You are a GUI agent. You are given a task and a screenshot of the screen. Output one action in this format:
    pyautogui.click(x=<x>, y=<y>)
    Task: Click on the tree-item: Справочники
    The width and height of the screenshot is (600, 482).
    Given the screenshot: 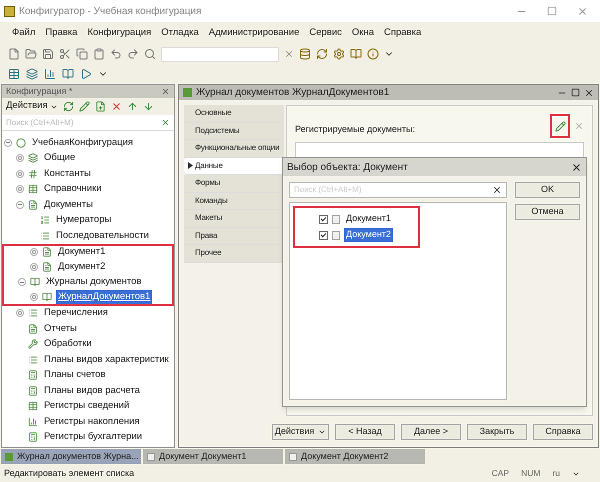 What is the action you would take?
    pyautogui.click(x=88, y=189)
    